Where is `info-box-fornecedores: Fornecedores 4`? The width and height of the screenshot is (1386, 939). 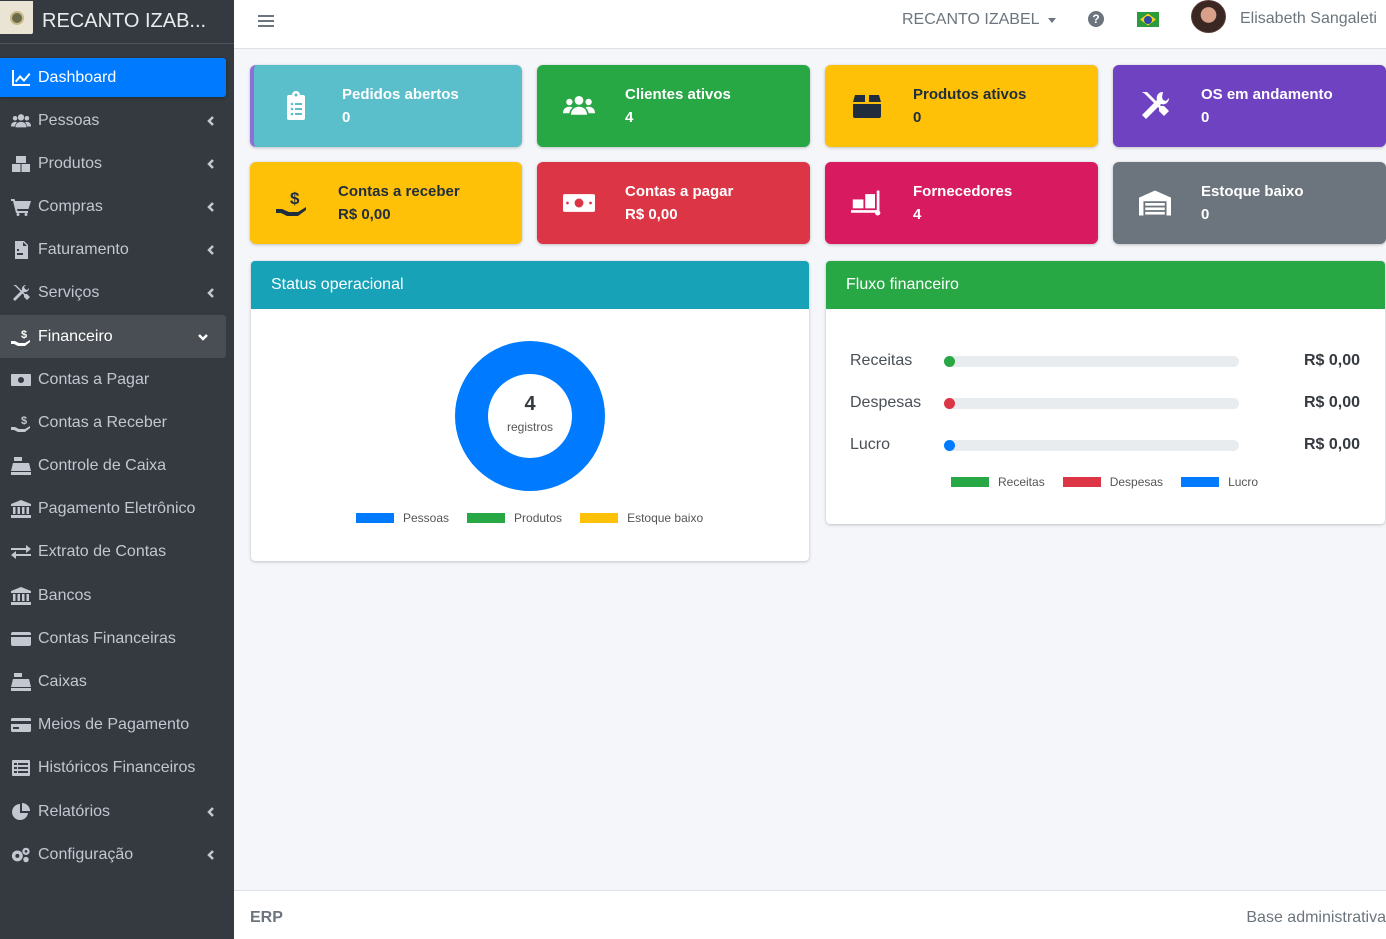 info-box-fornecedores: Fornecedores 4 is located at coordinates (961, 203).